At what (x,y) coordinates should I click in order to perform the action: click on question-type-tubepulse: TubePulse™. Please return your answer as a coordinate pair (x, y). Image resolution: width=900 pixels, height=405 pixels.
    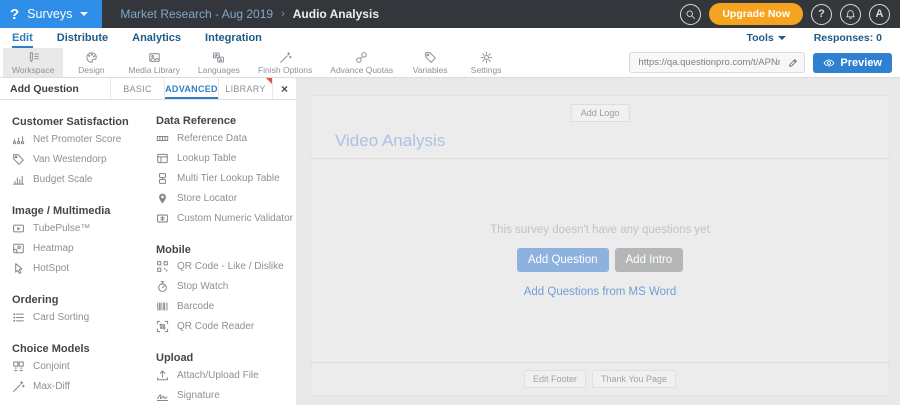
    Looking at the image, I should click on (83, 228).